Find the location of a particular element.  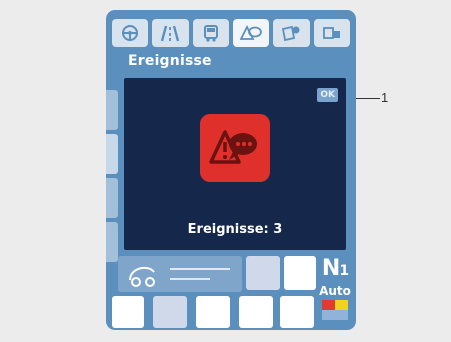

tab-service is located at coordinates (331, 33).